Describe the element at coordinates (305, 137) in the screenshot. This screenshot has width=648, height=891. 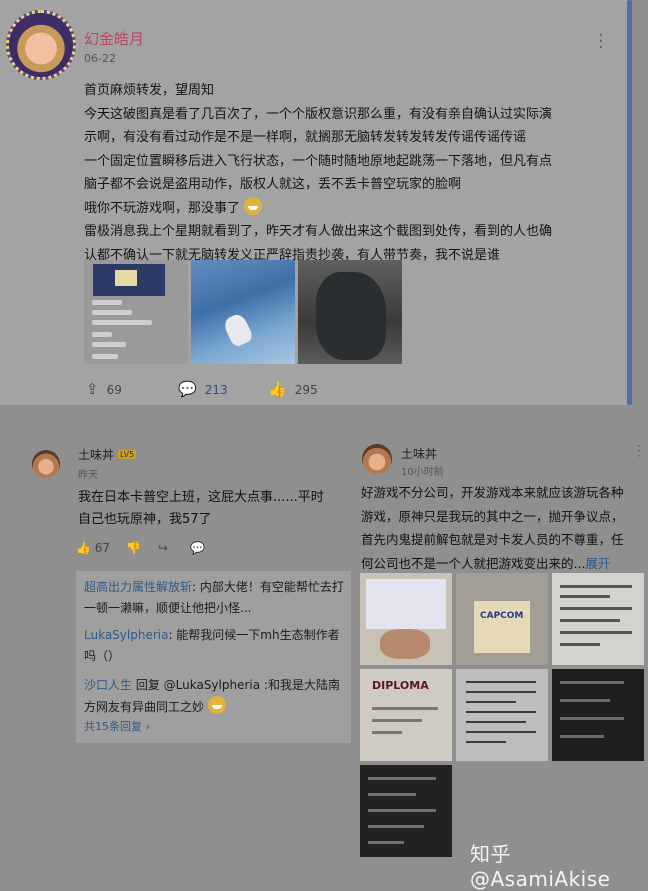
I see `post-line: 示啊，有没有看过动作是不是一样啊，就搁那无脑转发转发转发传谣传谣传谣` at that location.